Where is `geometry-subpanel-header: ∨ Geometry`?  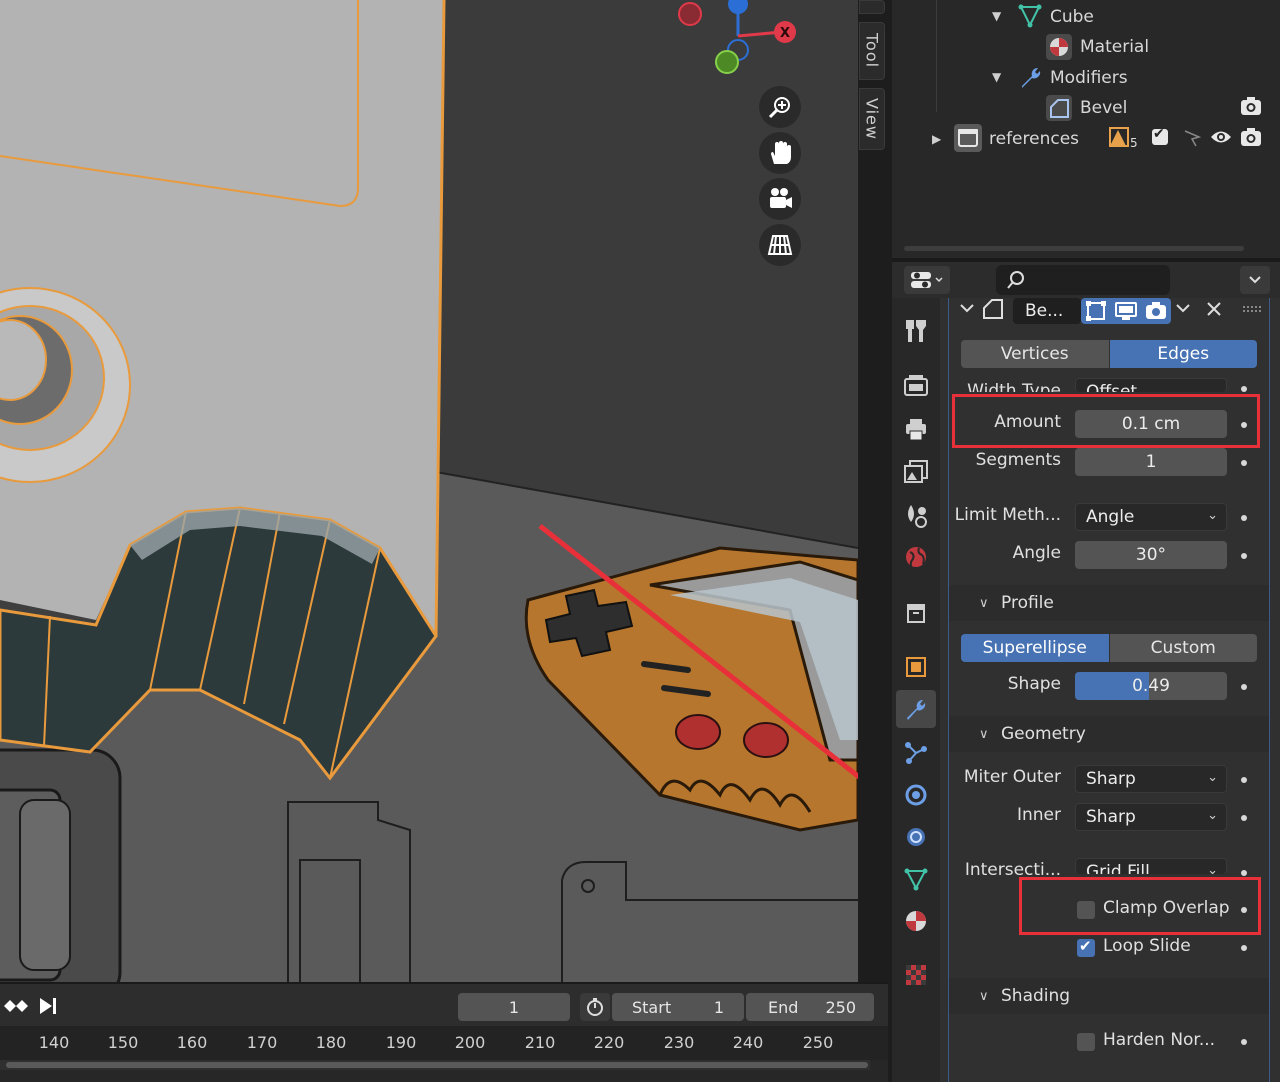 geometry-subpanel-header: ∨ Geometry is located at coordinates (1109, 734).